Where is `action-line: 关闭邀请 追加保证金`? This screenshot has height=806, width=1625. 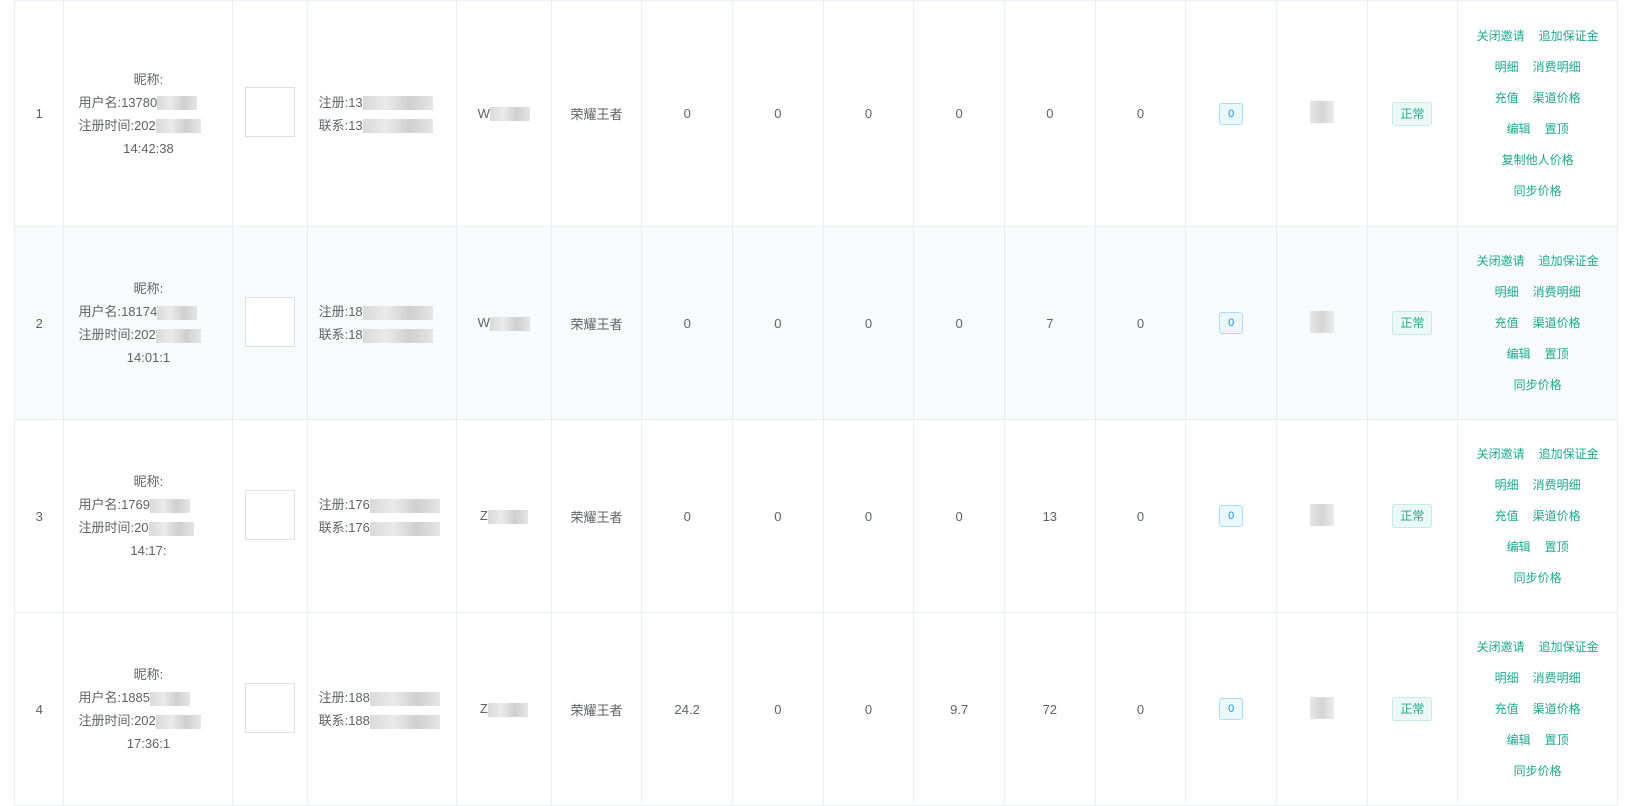
action-line: 关闭邀请 追加保证金 is located at coordinates (1537, 647).